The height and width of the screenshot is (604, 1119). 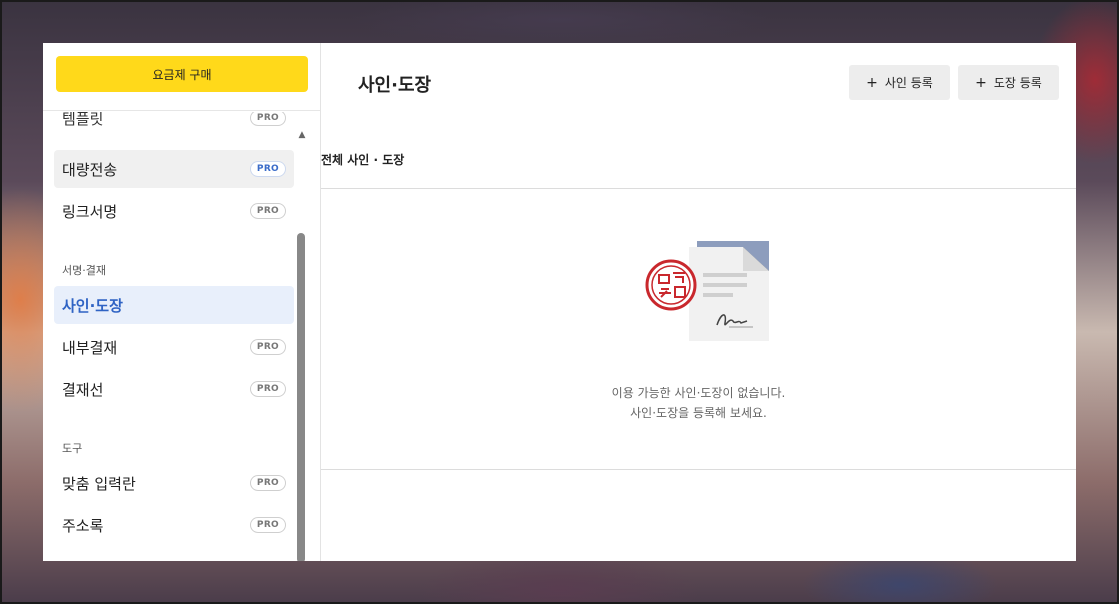 What do you see at coordinates (90, 347) in the screenshot?
I see `sidebar-item-label: 내부결재` at bounding box center [90, 347].